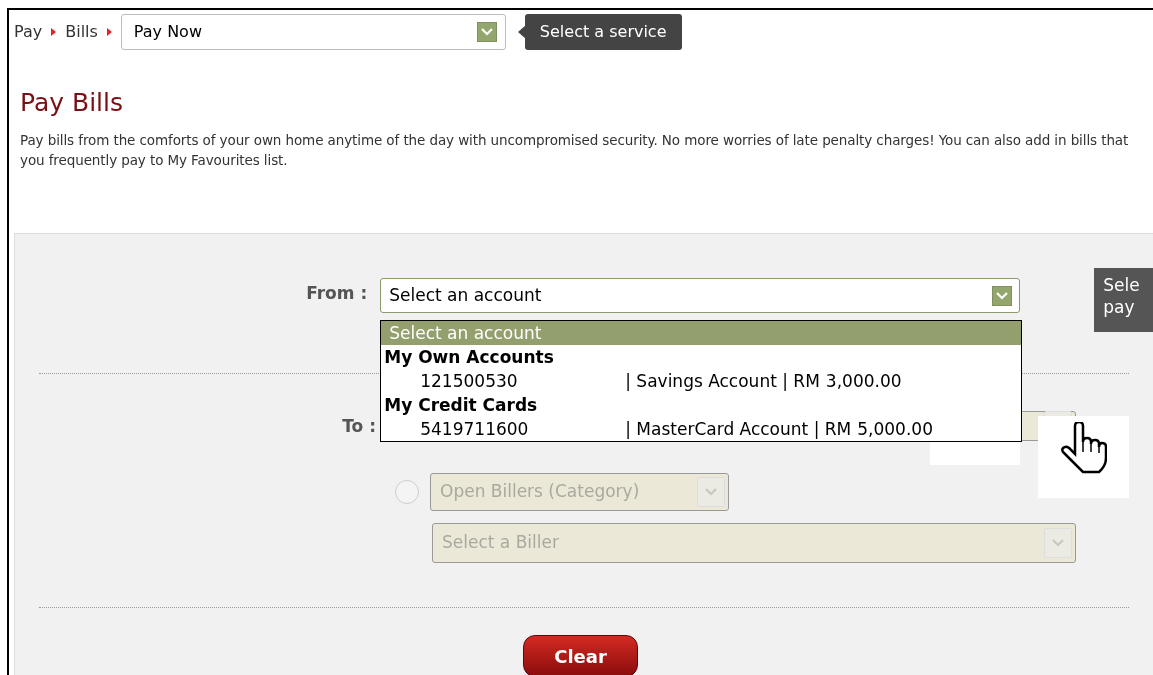 The height and width of the screenshot is (675, 1153). I want to click on select-placeholder: Select a Biller, so click(500, 543).